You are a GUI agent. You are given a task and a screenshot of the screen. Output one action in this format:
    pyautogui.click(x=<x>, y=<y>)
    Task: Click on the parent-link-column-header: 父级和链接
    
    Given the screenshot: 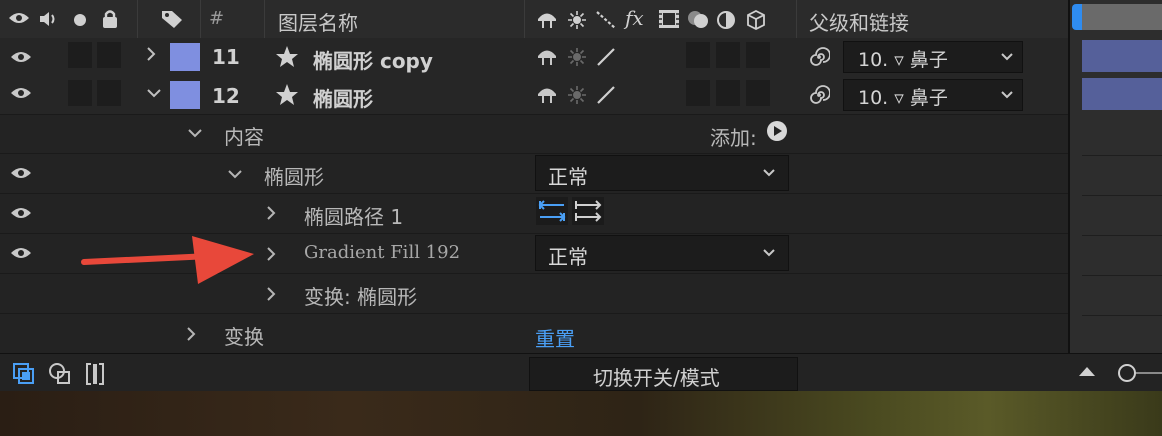 What is the action you would take?
    pyautogui.click(x=859, y=21)
    